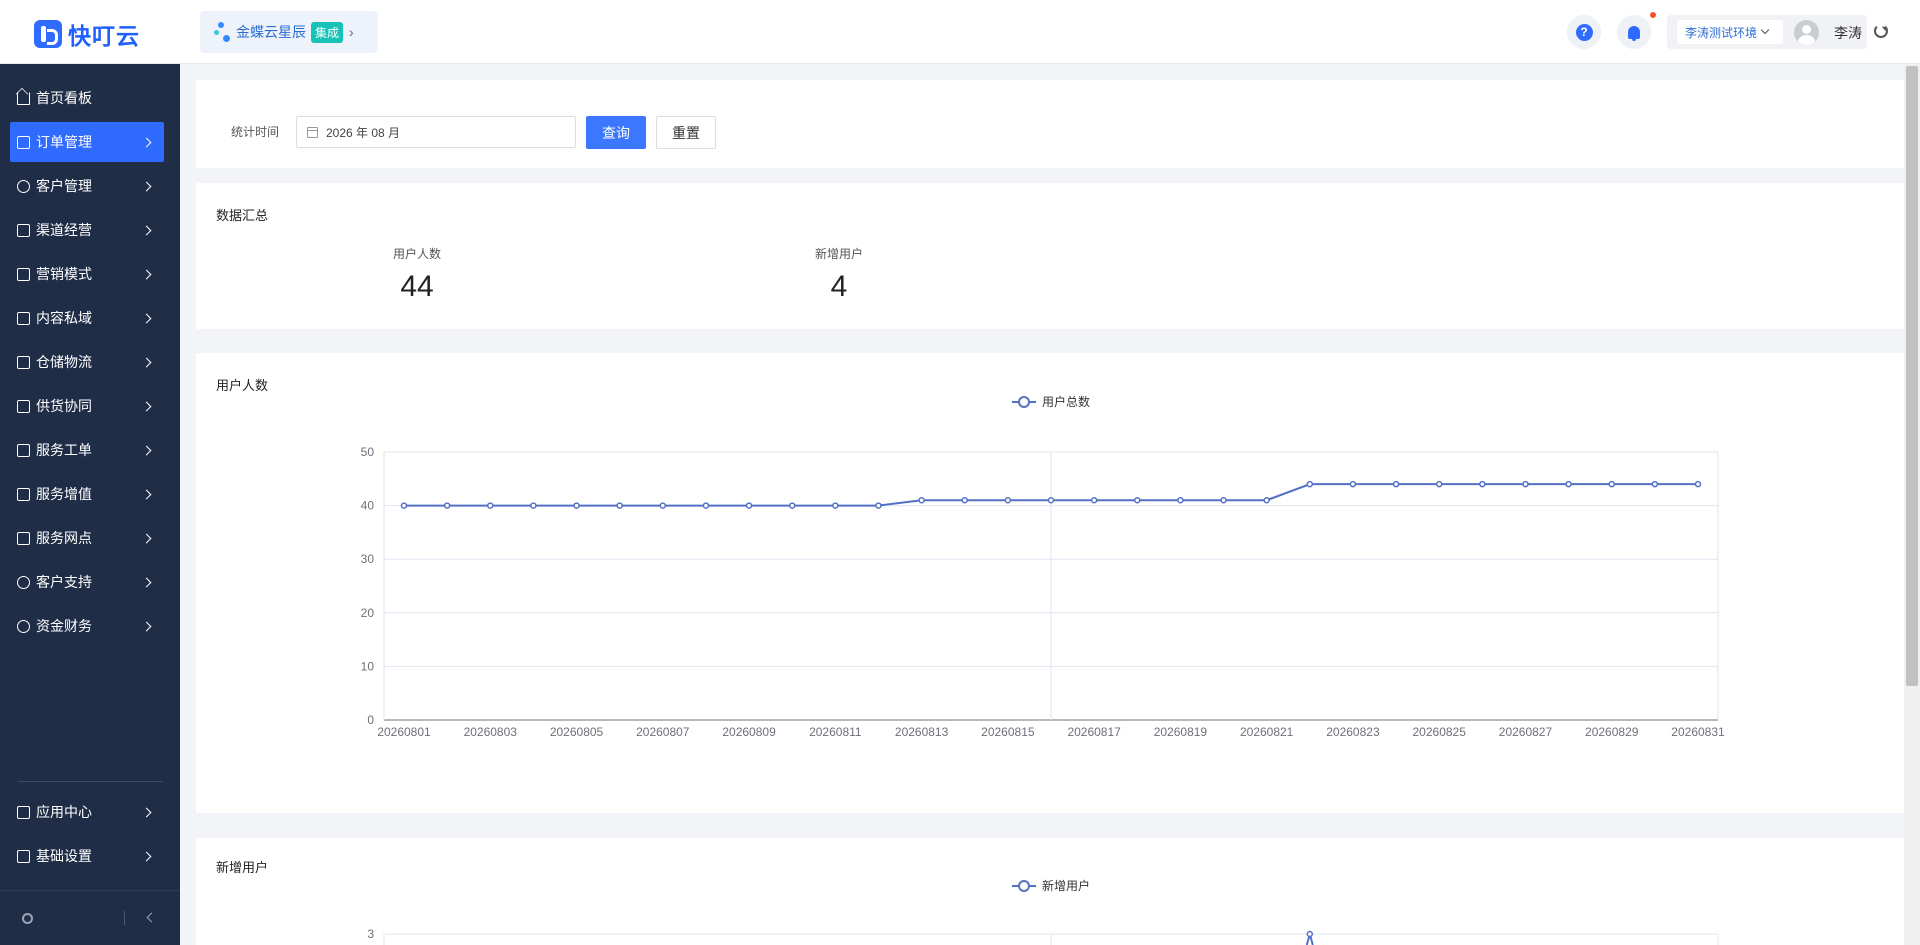 This screenshot has height=945, width=1920. I want to click on app-logo: 快叮云, so click(87, 34).